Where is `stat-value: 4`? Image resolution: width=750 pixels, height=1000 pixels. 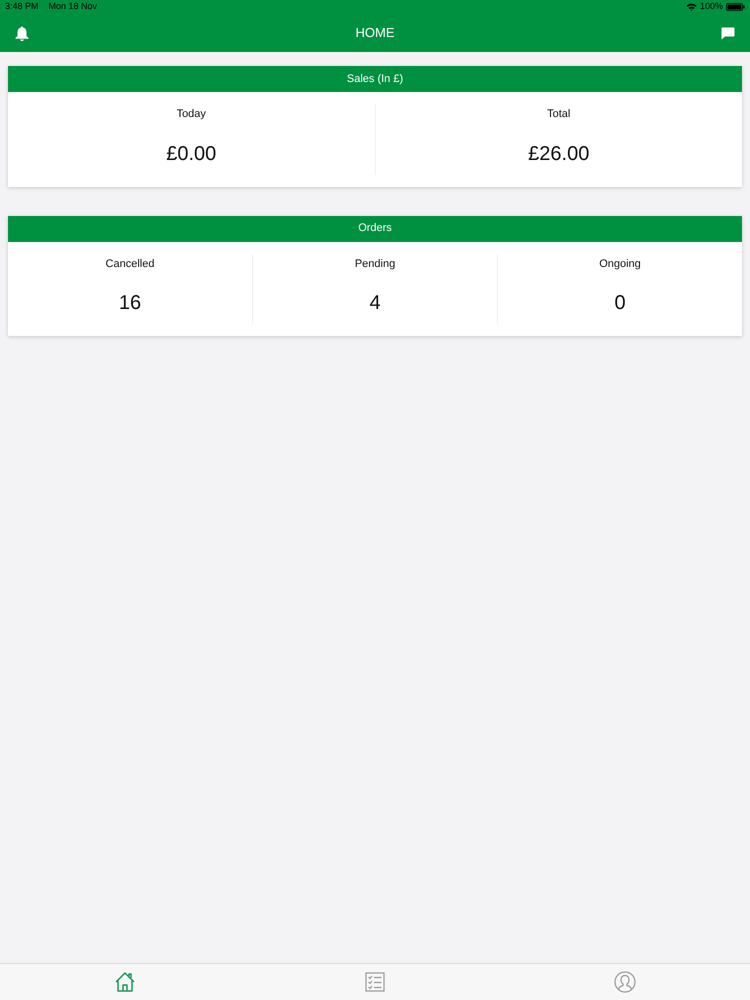 stat-value: 4 is located at coordinates (375, 303).